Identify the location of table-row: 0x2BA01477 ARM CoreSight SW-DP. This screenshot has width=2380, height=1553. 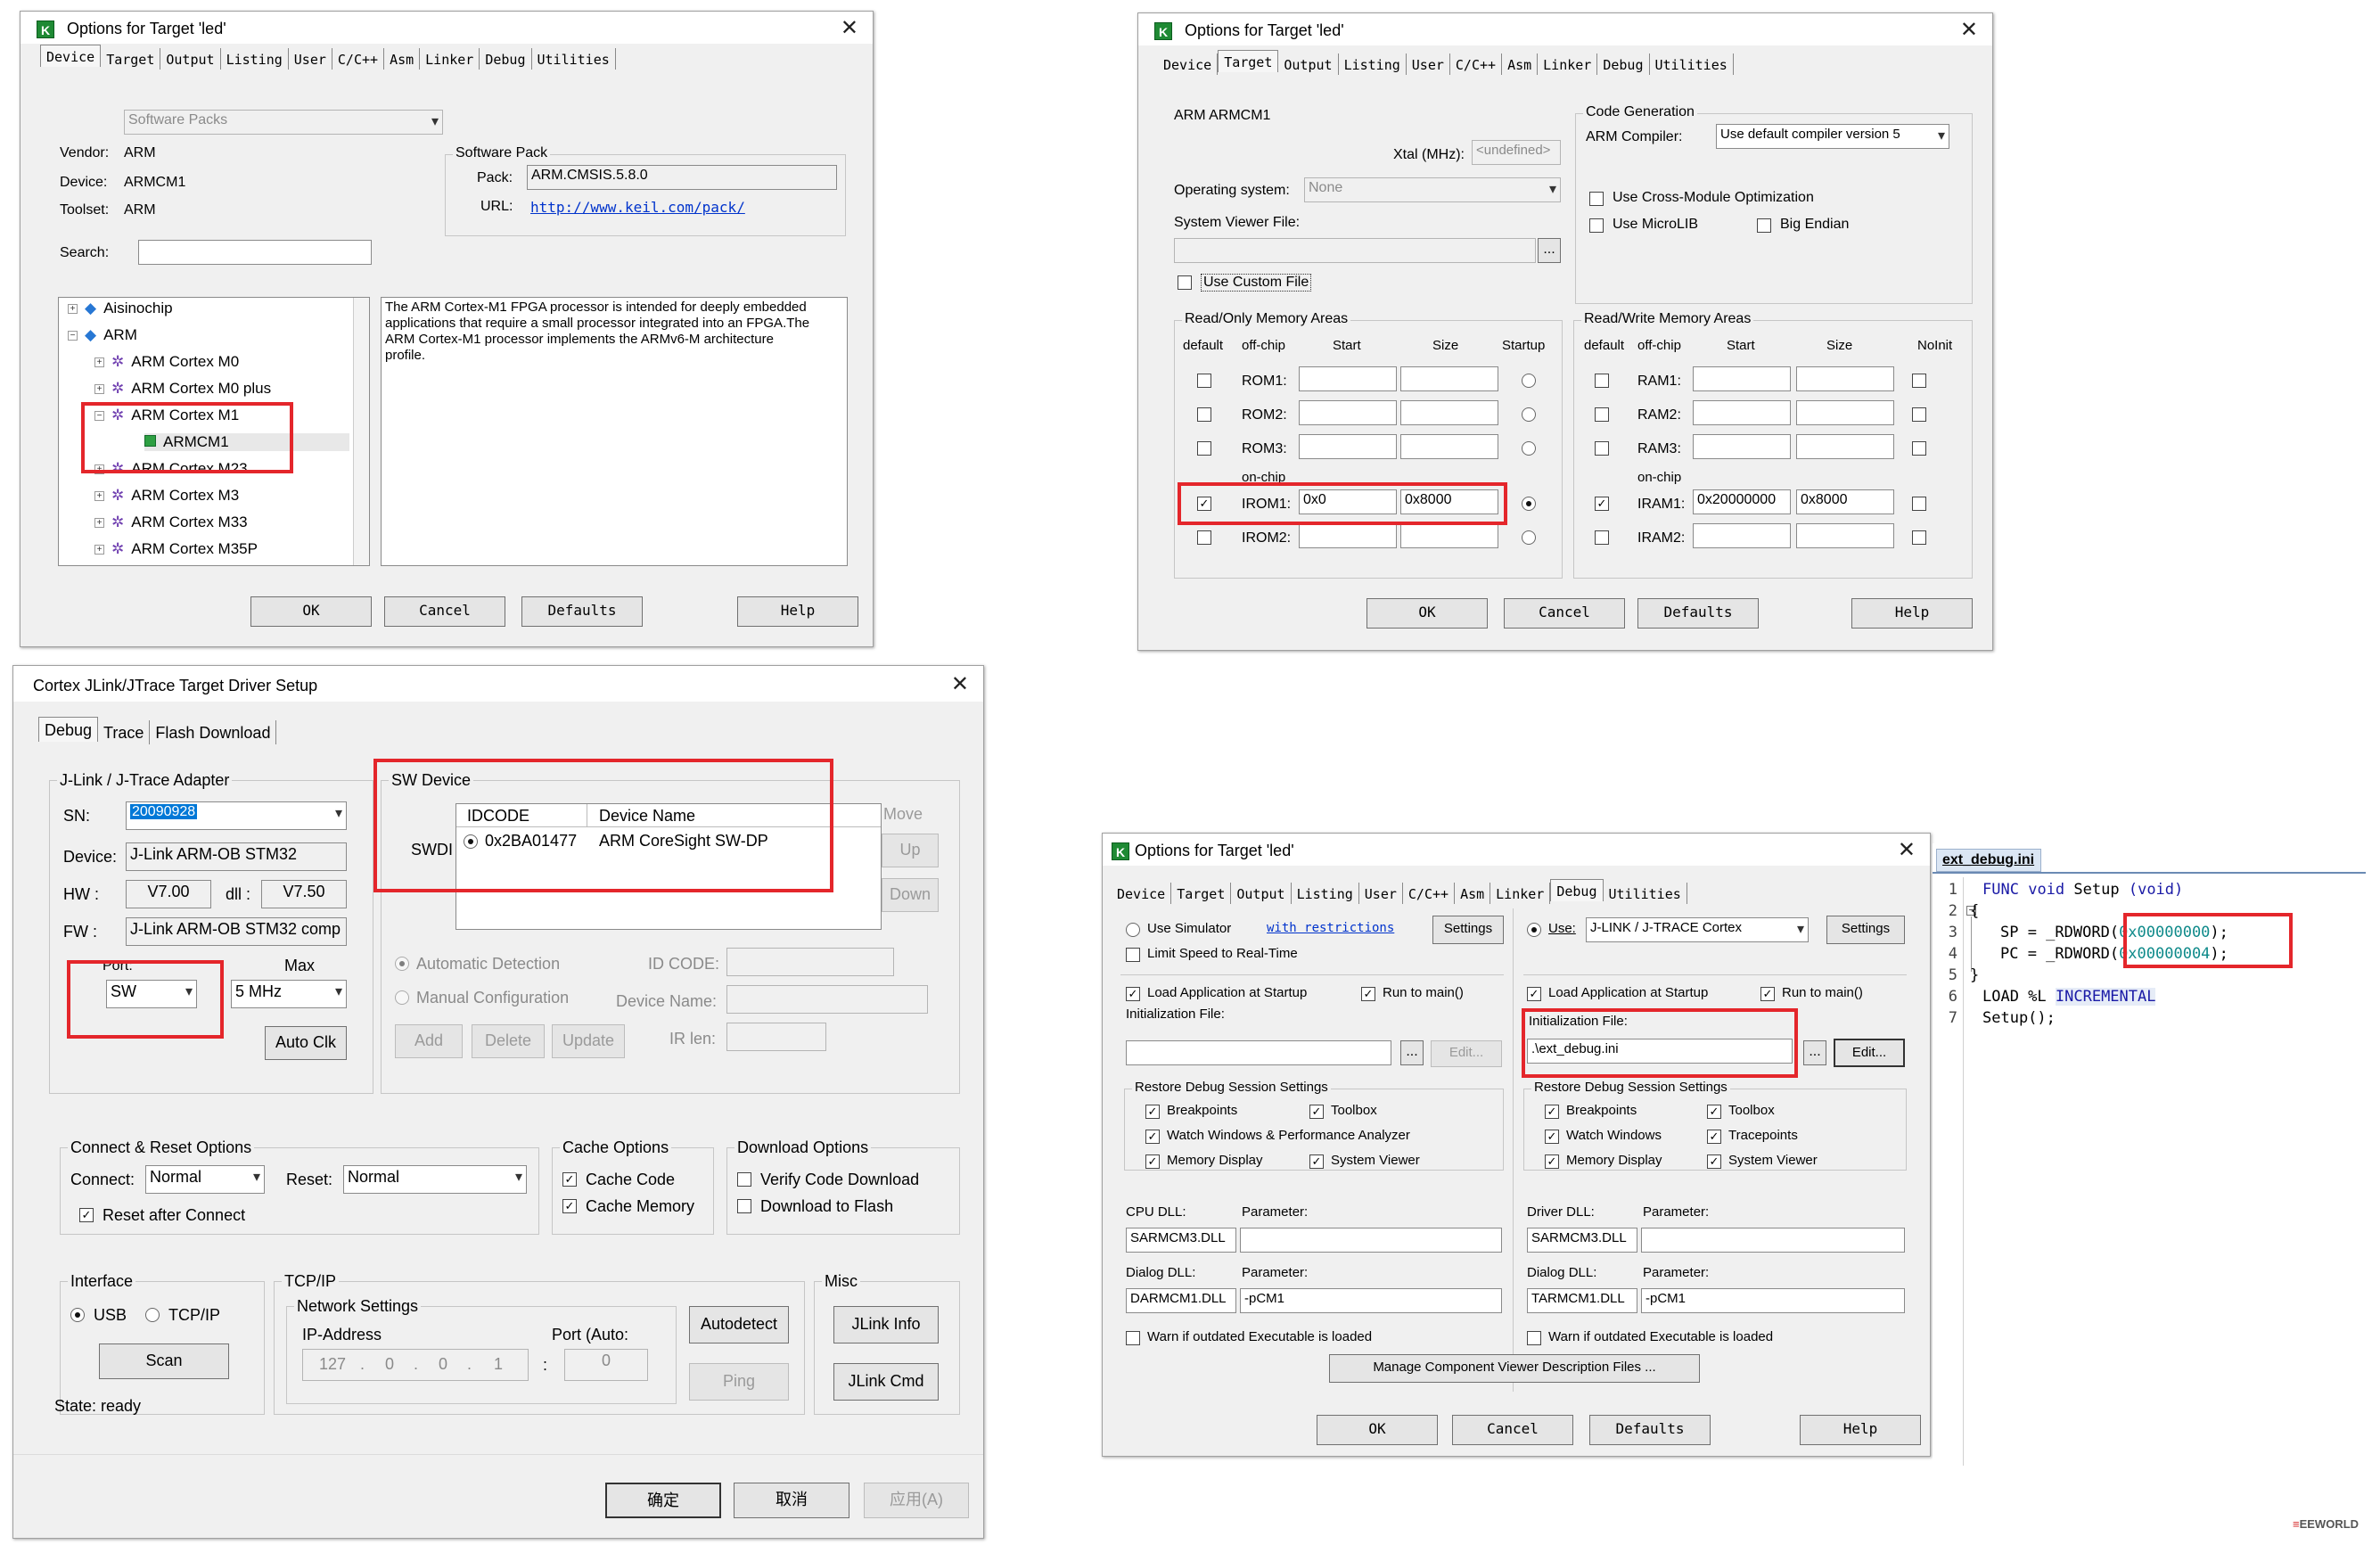
(668, 842).